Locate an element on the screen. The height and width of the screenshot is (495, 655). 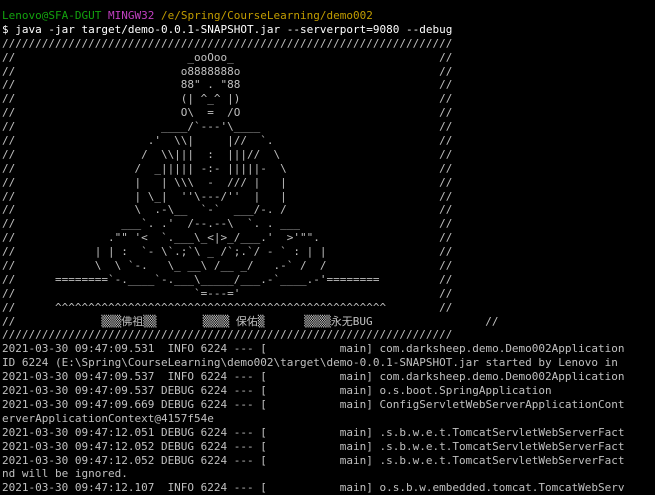
output-line: // / \\||| : |||// \ // is located at coordinates (227, 154).